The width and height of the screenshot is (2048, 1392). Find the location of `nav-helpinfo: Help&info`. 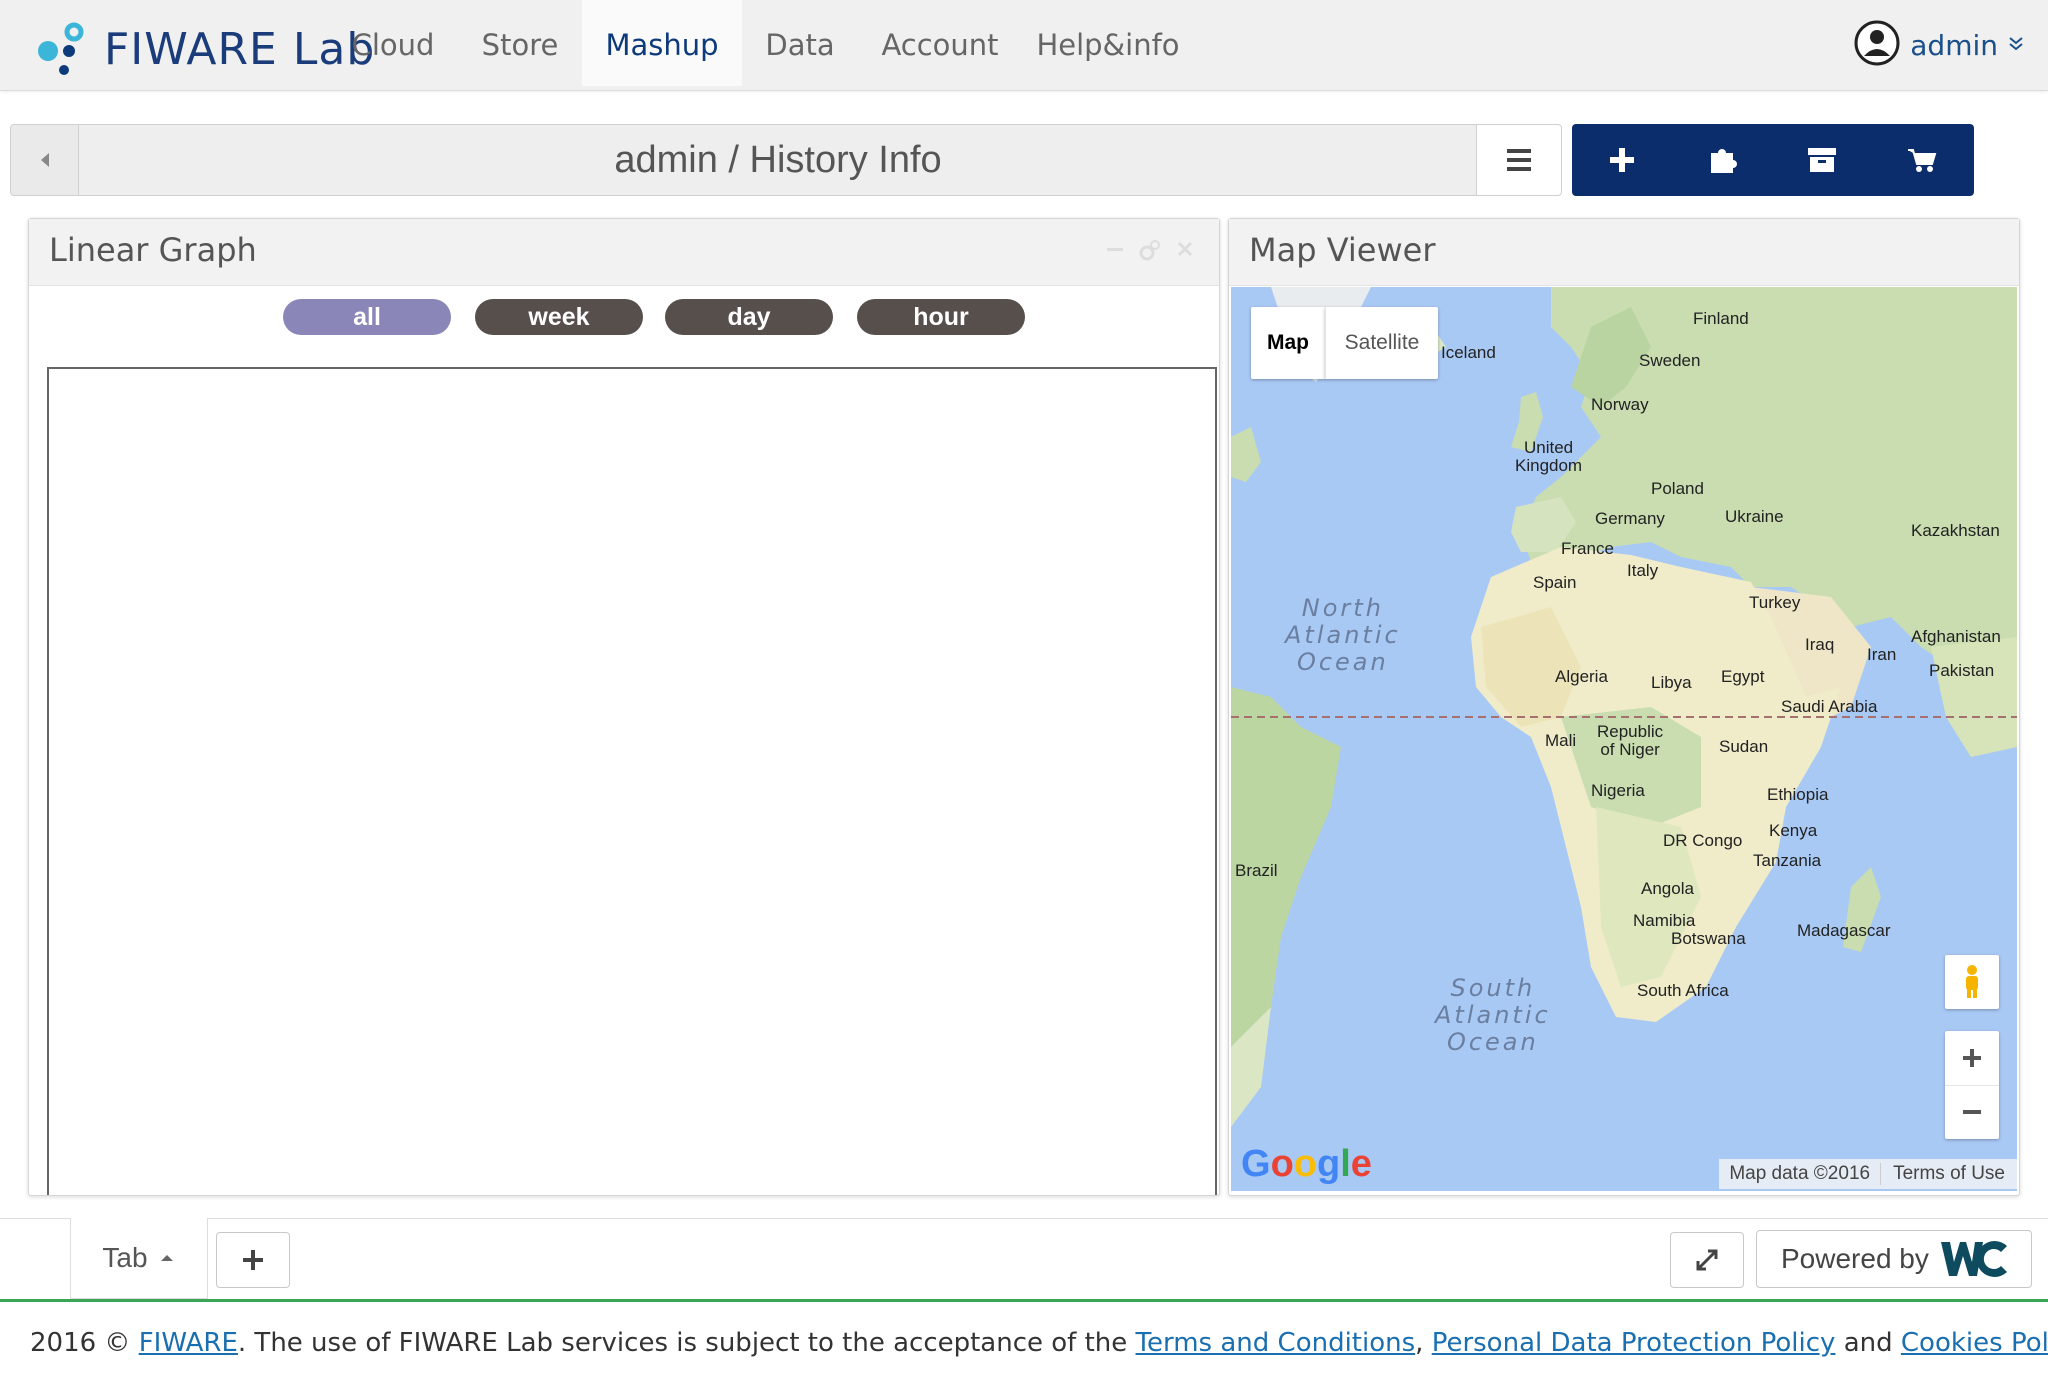

nav-helpinfo: Help&info is located at coordinates (1108, 43).